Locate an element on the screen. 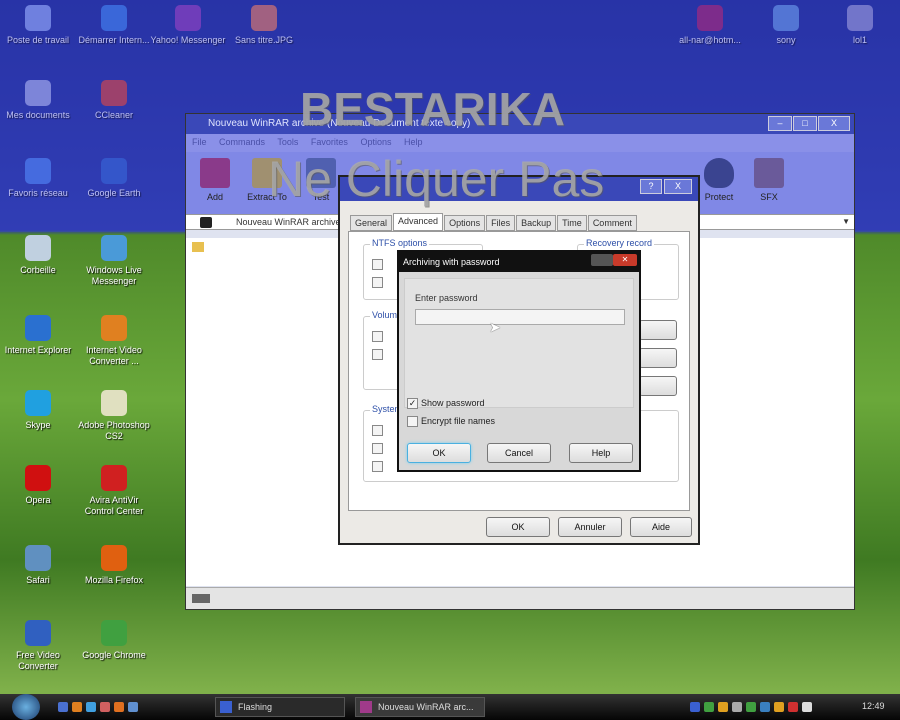 The width and height of the screenshot is (900, 720). dialog-close-button: X is located at coordinates (678, 186).